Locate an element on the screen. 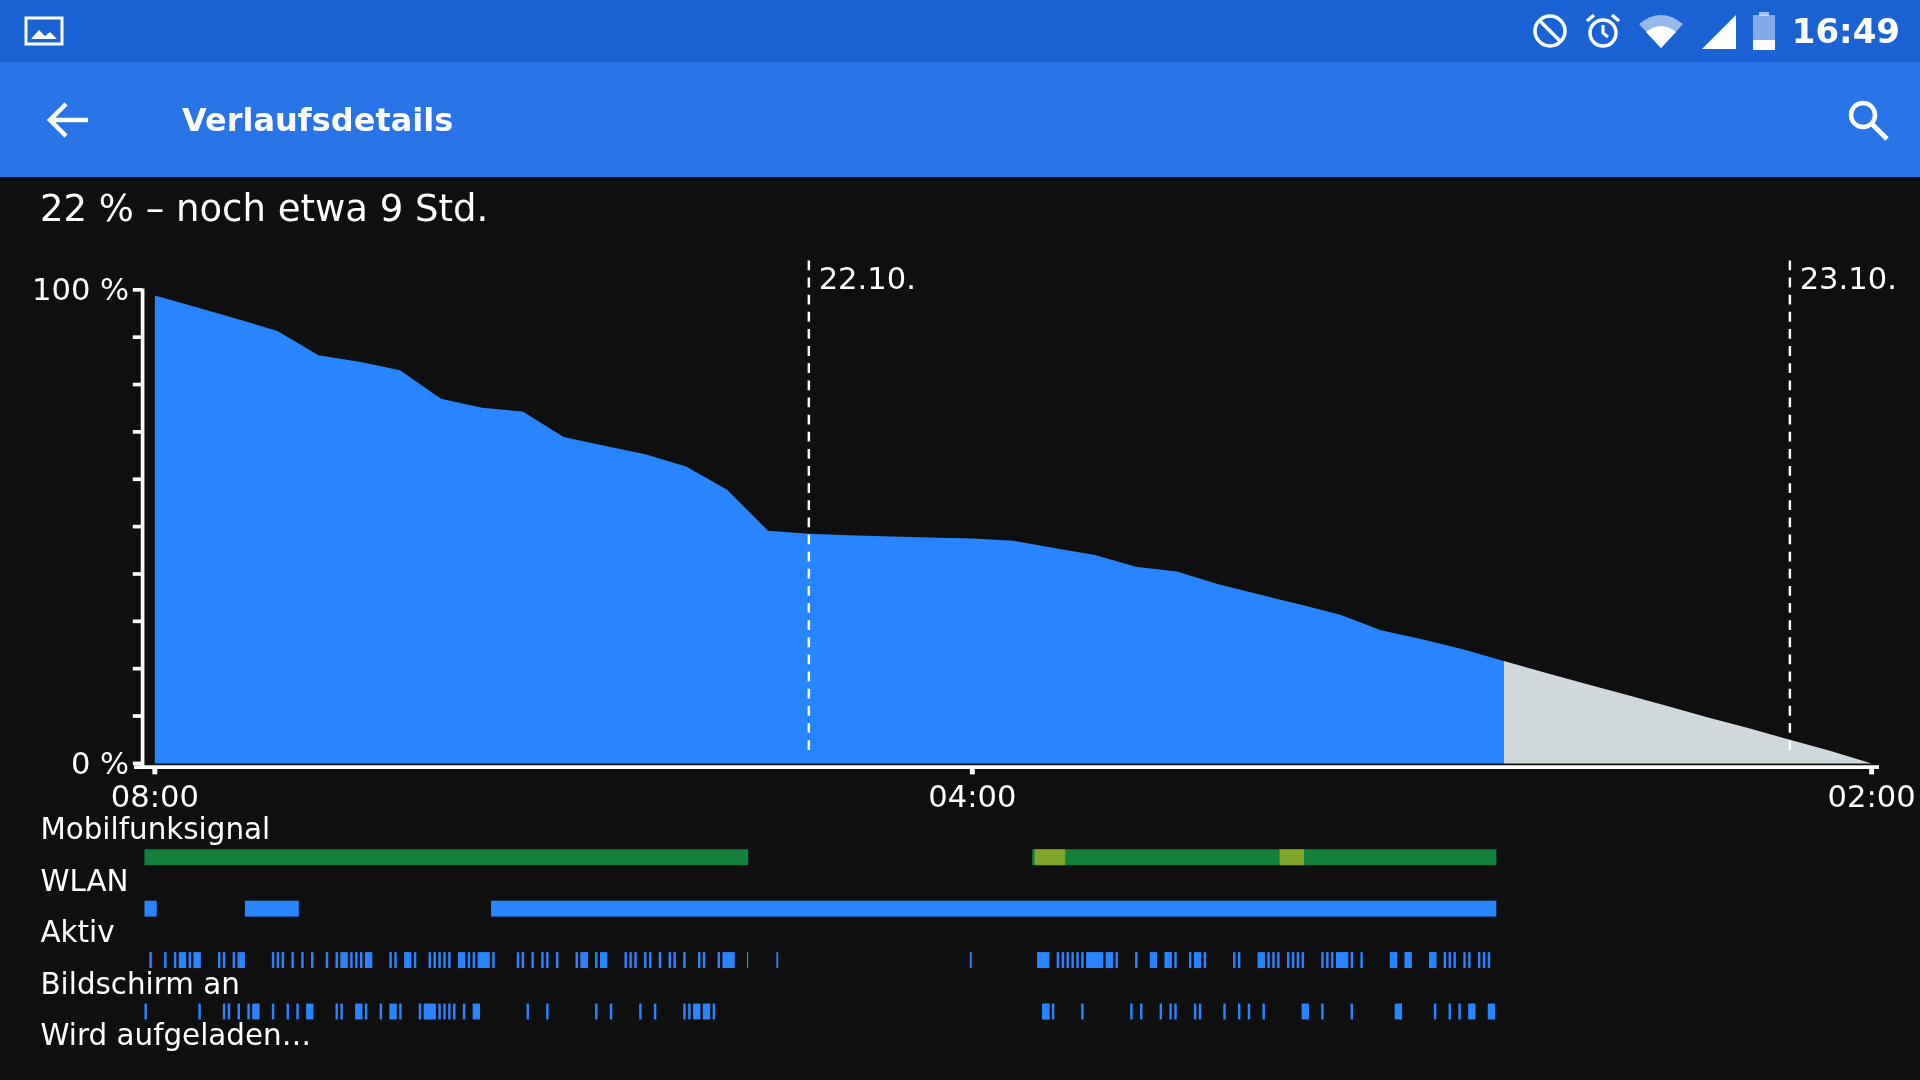 The width and height of the screenshot is (1920, 1080). x-axis-label: 02:00 is located at coordinates (1871, 797).